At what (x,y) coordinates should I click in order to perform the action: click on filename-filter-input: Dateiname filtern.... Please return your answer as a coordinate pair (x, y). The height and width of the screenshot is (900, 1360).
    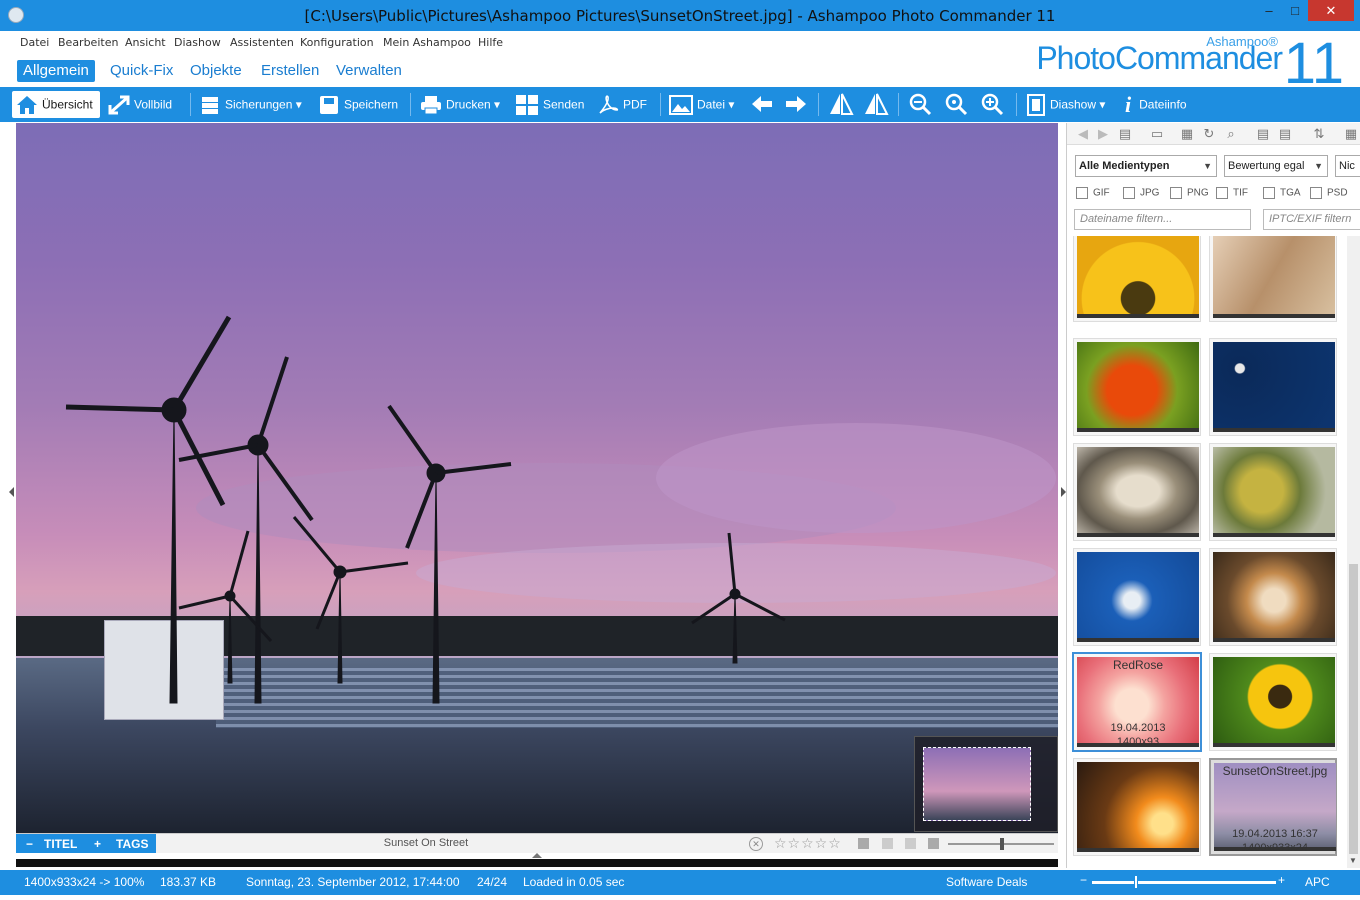
    Looking at the image, I should click on (1162, 219).